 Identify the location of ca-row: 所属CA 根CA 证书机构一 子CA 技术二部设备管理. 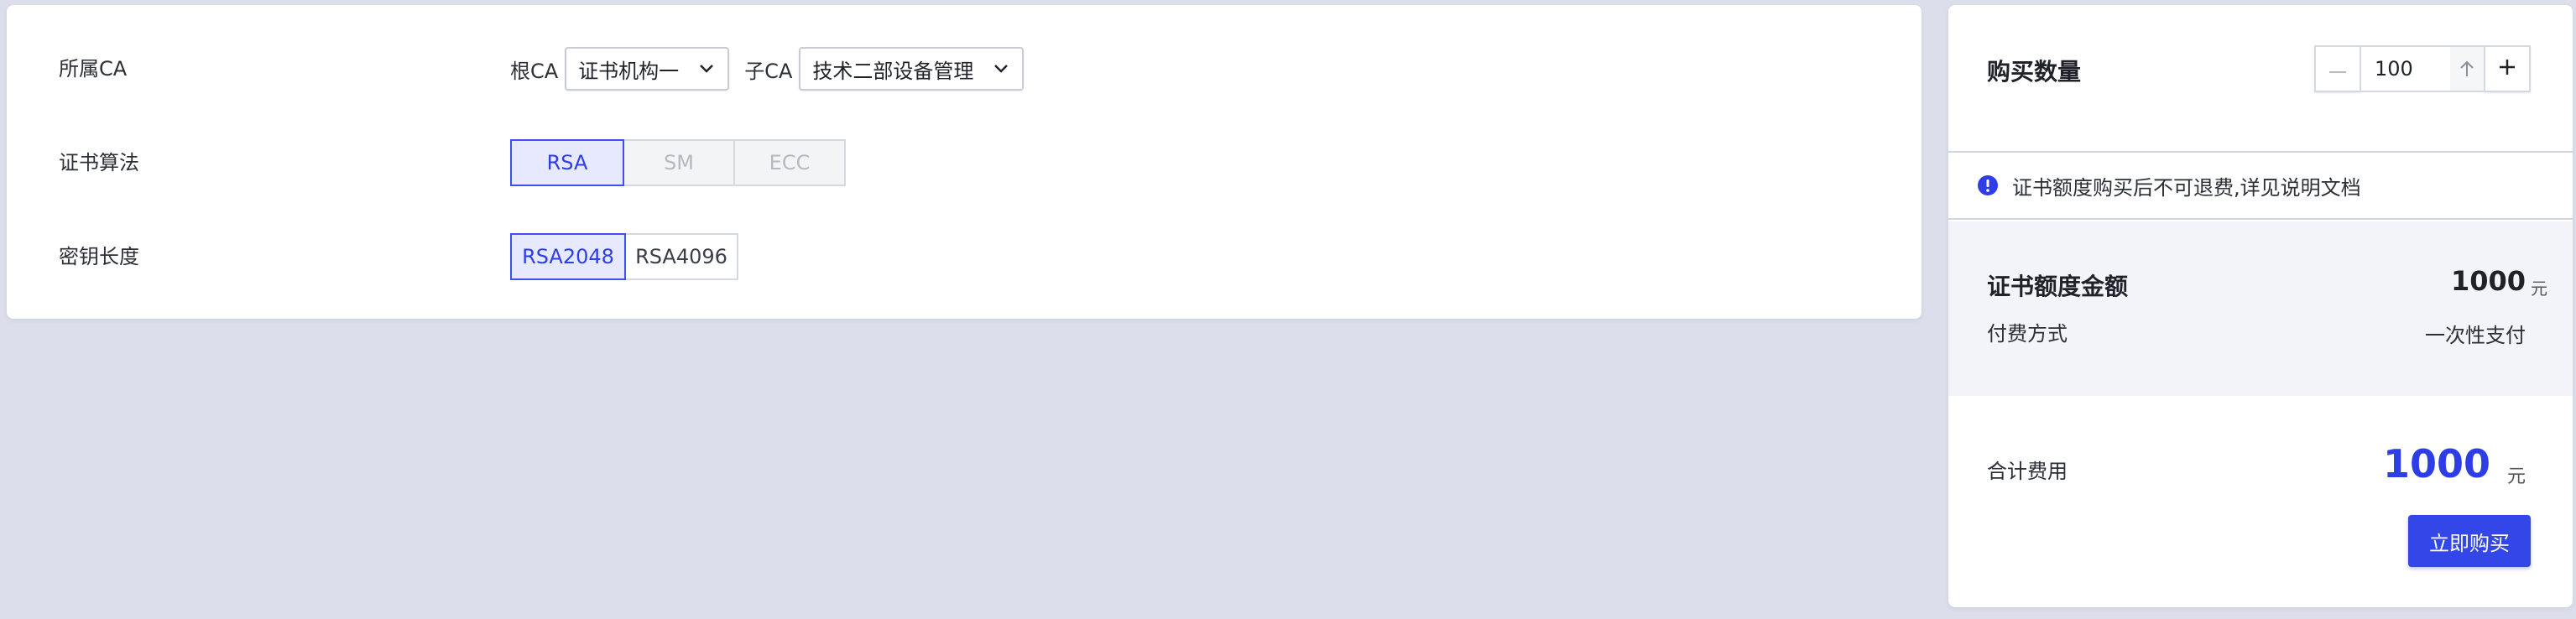
(964, 69).